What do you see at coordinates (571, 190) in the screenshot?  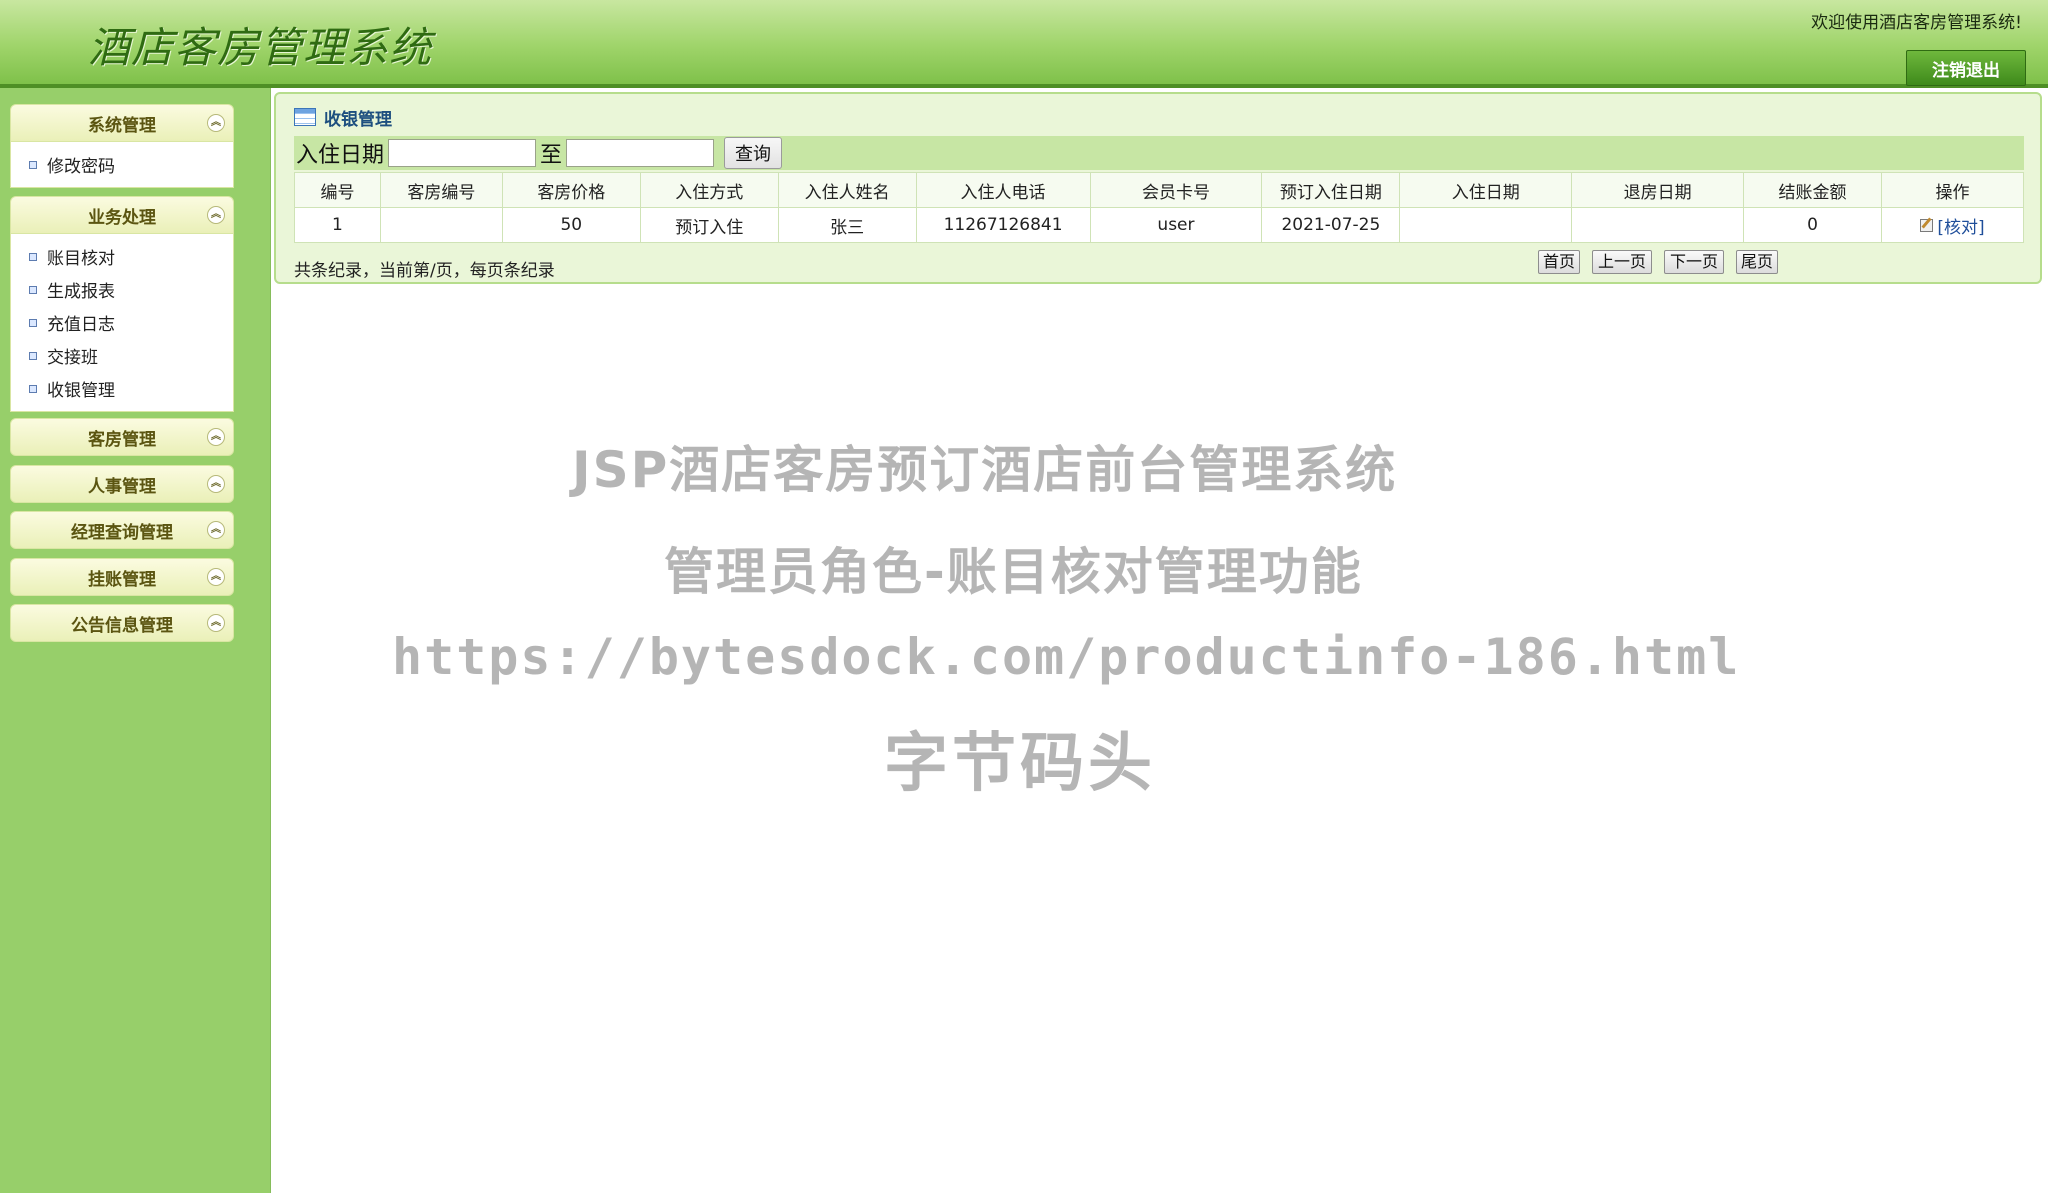 I see `column-header: 客房价格` at bounding box center [571, 190].